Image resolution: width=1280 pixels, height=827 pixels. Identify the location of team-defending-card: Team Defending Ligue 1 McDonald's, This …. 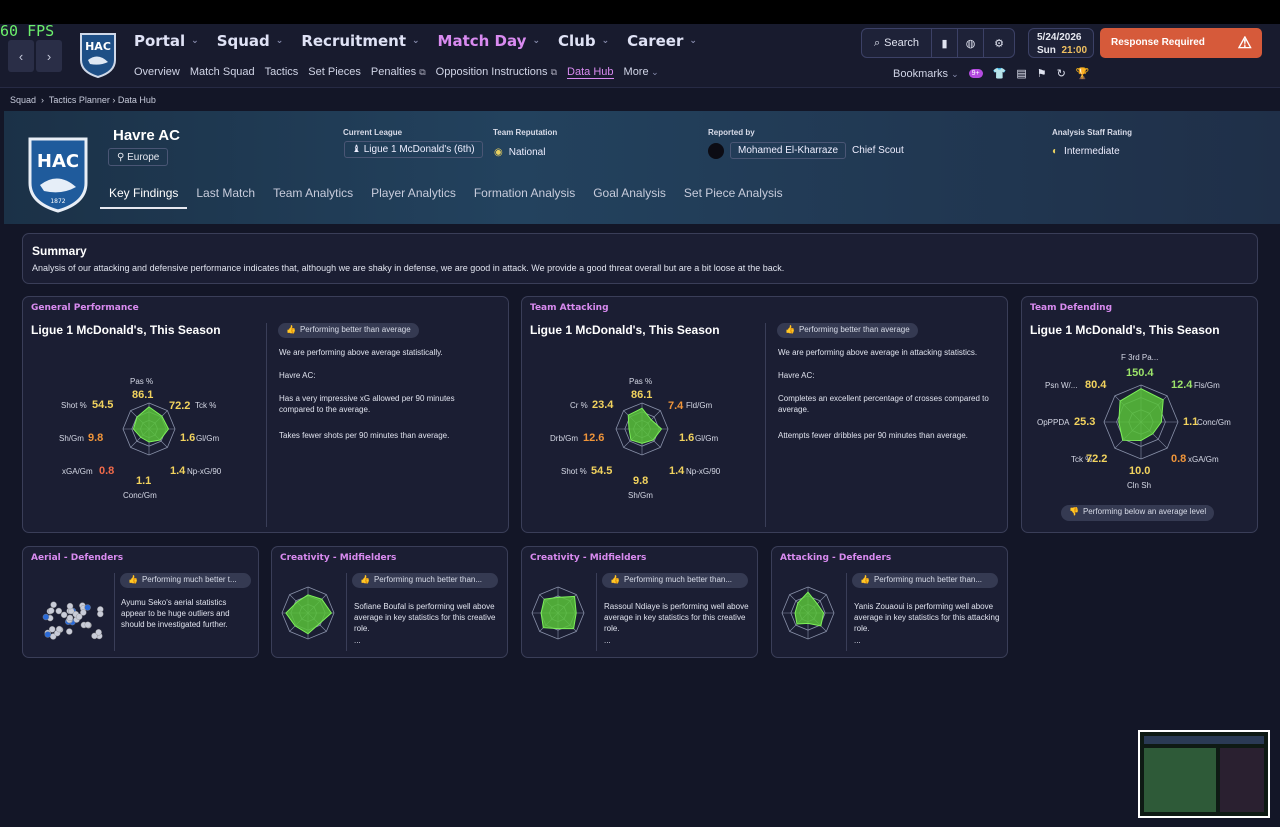
(1139, 414).